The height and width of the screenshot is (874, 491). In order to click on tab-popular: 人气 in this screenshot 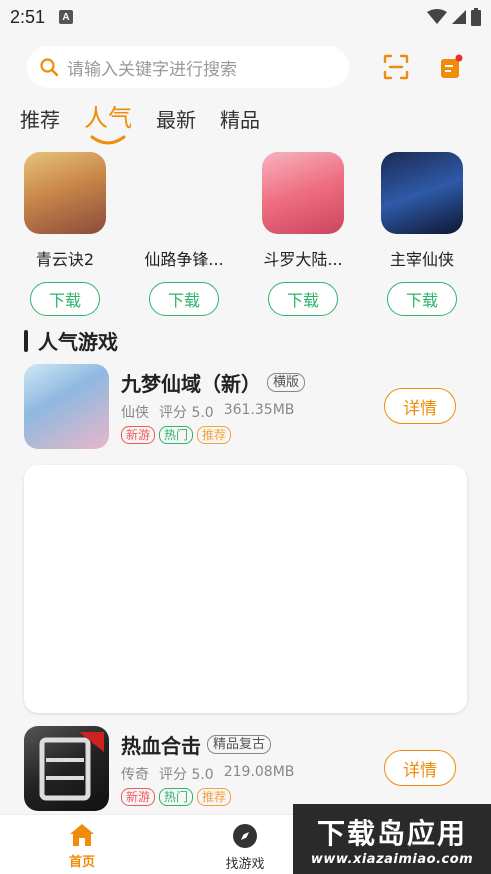, I will do `click(108, 121)`.